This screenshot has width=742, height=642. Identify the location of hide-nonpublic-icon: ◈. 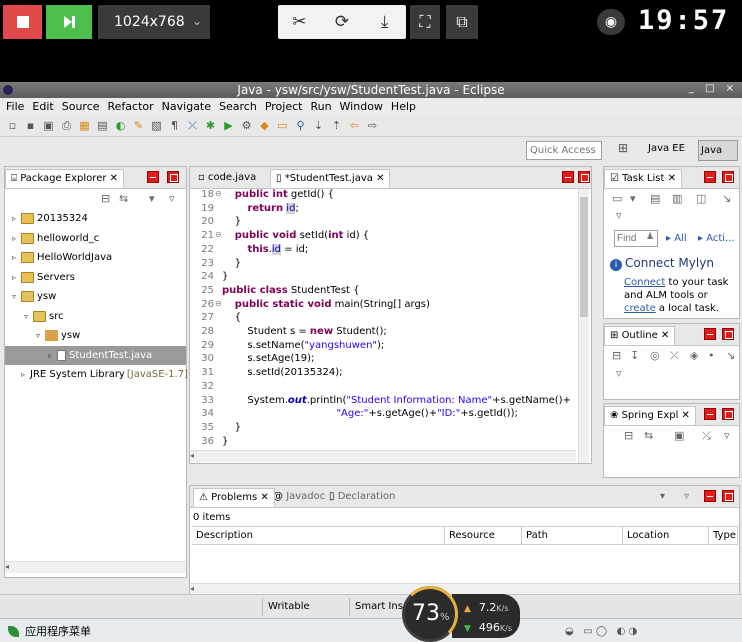
(694, 355).